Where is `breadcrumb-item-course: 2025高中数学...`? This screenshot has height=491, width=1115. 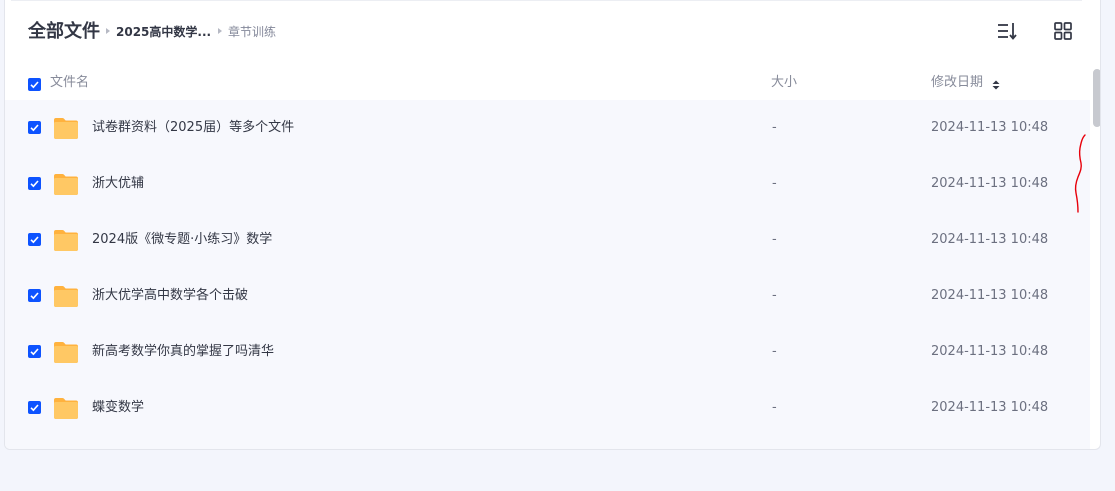 breadcrumb-item-course: 2025高中数学... is located at coordinates (163, 32).